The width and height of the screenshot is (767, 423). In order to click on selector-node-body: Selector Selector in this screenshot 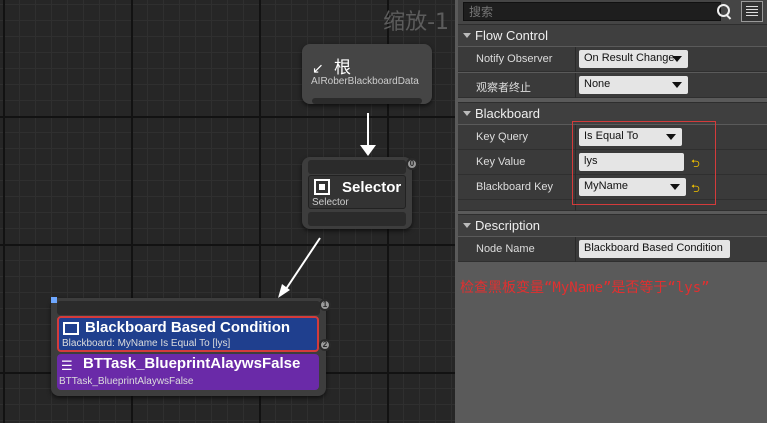, I will do `click(357, 192)`.